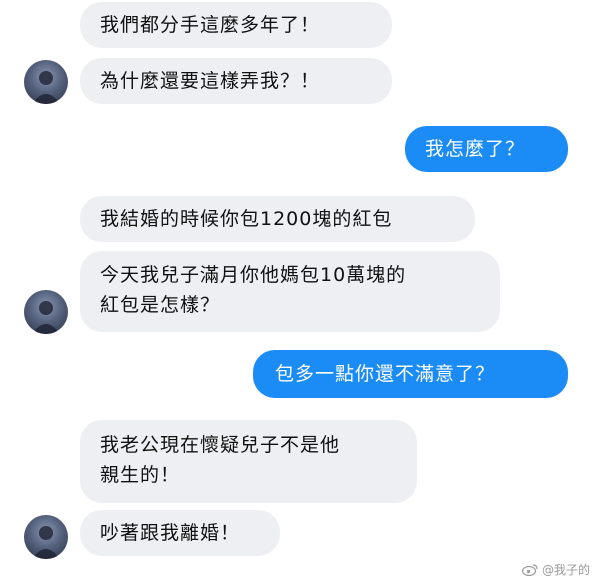 The image size is (600, 582). Describe the element at coordinates (180, 533) in the screenshot. I see `message-bubble-incoming: 吵著跟我離婚！` at that location.